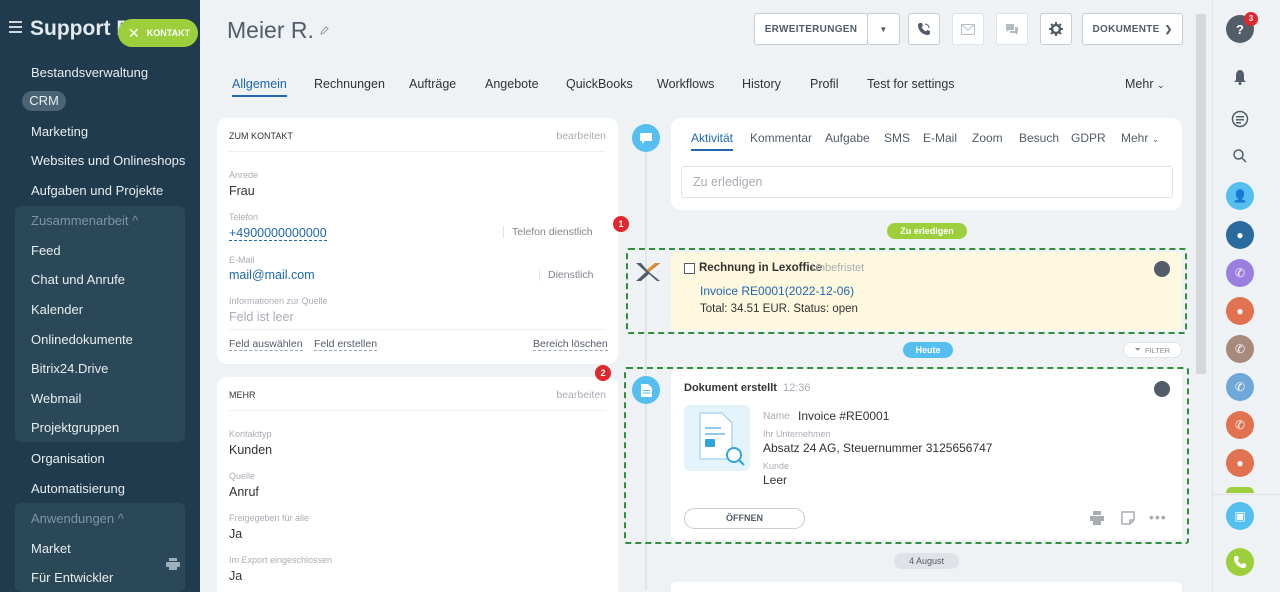 The image size is (1280, 592). I want to click on sidebar-item-webmail: Webmail, so click(56, 398).